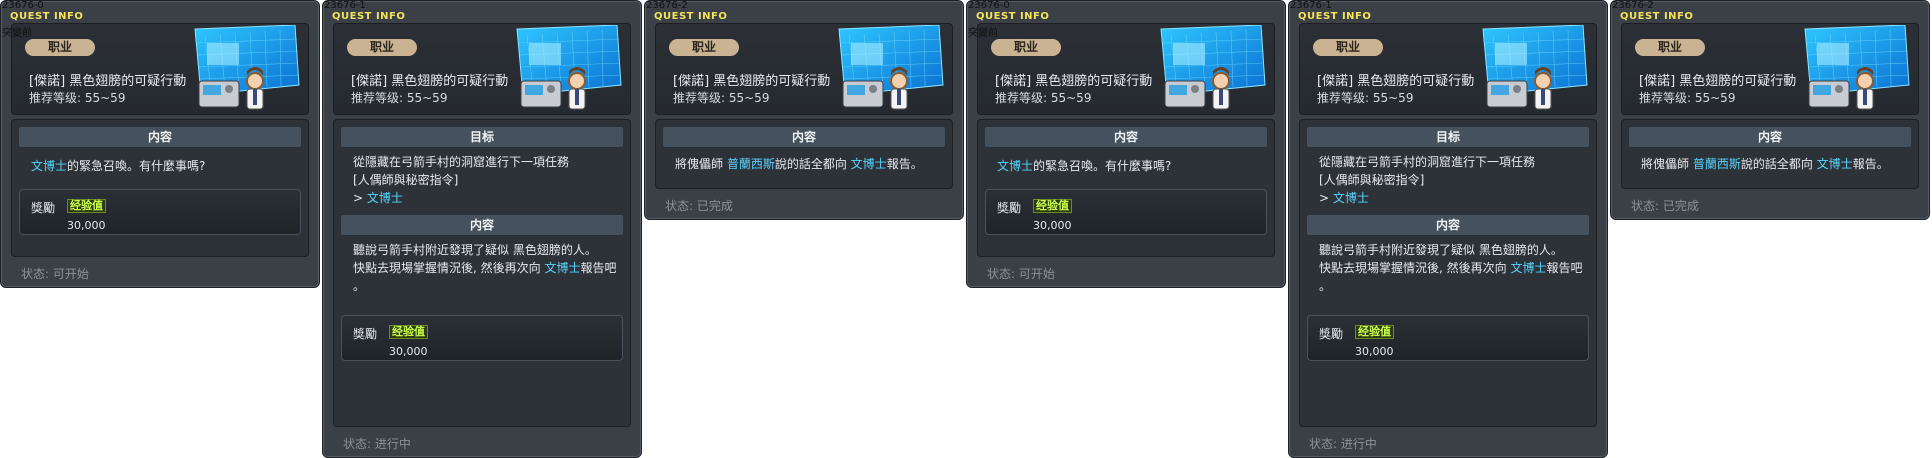 This screenshot has width=1932, height=458. Describe the element at coordinates (667, 5) in the screenshot. I see `quest-id: 23676-2` at that location.